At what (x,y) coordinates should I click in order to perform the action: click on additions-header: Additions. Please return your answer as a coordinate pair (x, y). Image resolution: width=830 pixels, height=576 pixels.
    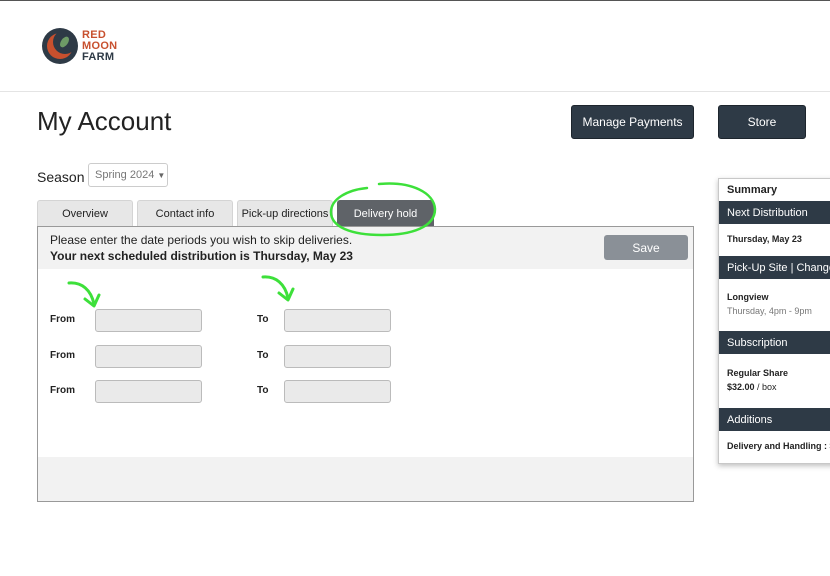
    Looking at the image, I should click on (774, 419).